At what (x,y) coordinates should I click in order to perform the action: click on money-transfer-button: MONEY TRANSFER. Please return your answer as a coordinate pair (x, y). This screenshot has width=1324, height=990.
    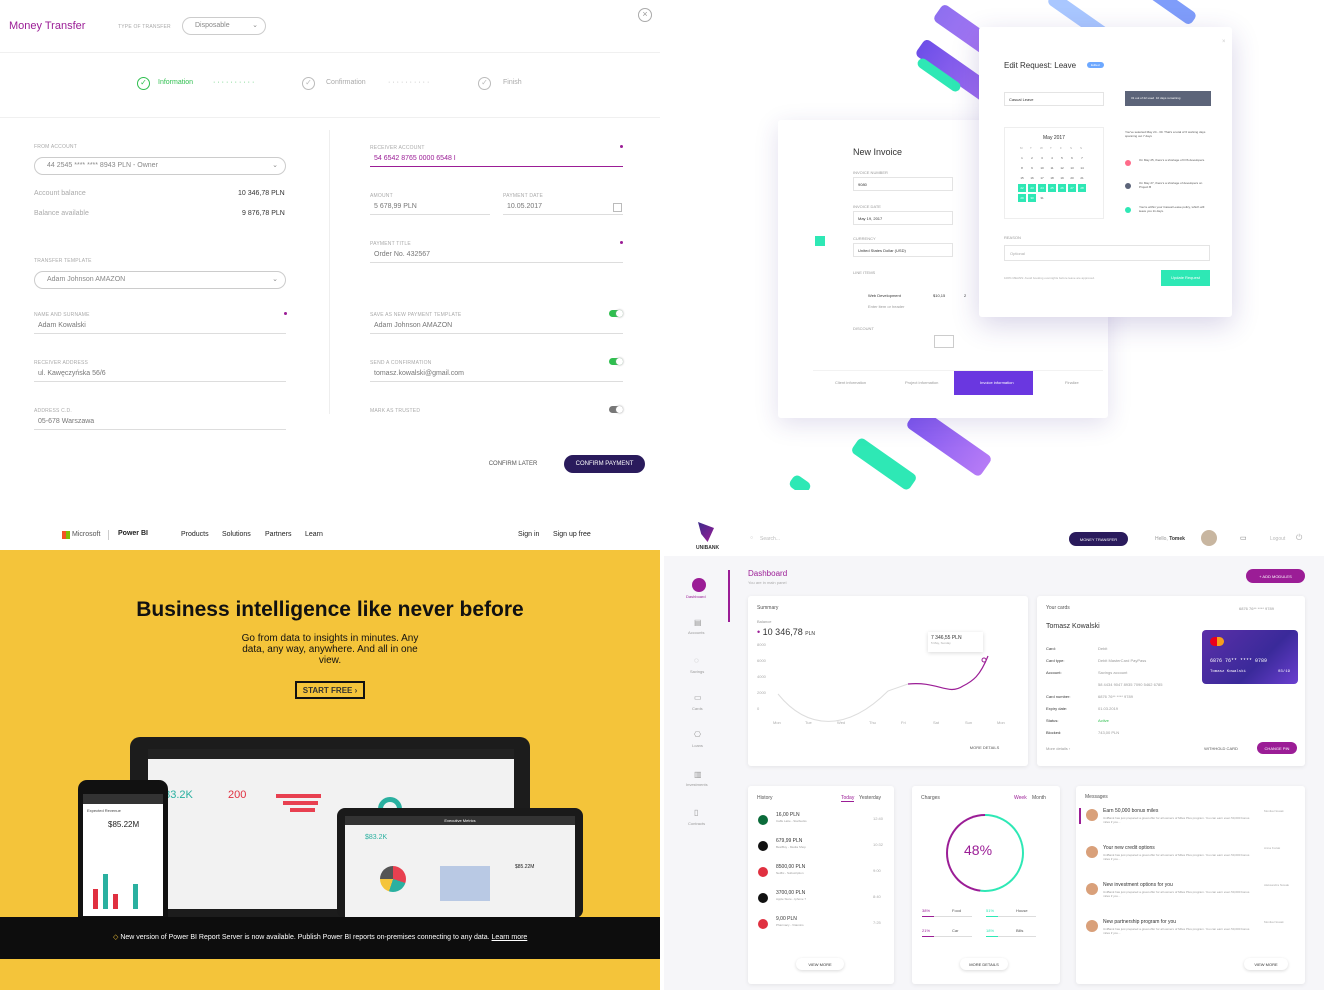
    Looking at the image, I should click on (1098, 539).